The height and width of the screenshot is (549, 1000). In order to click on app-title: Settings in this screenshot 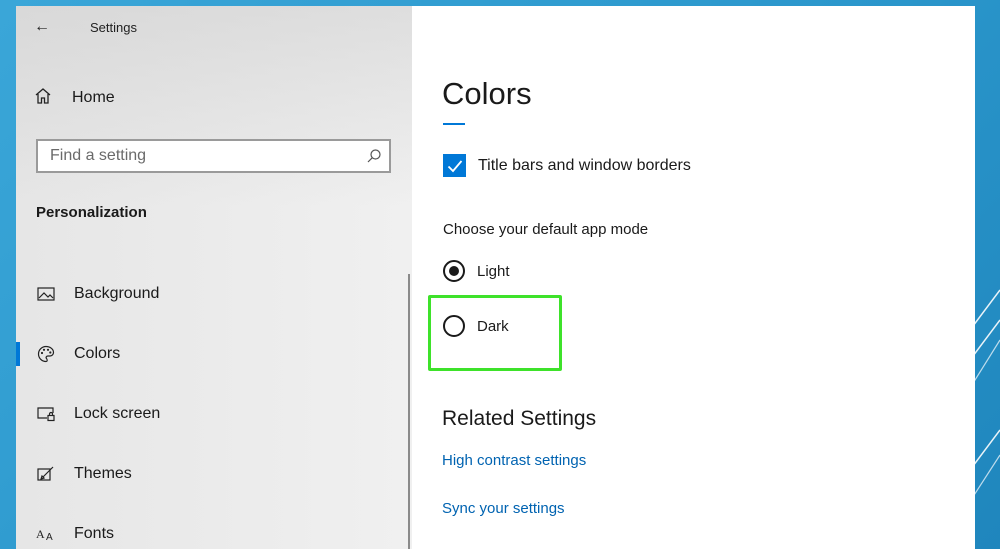, I will do `click(113, 27)`.